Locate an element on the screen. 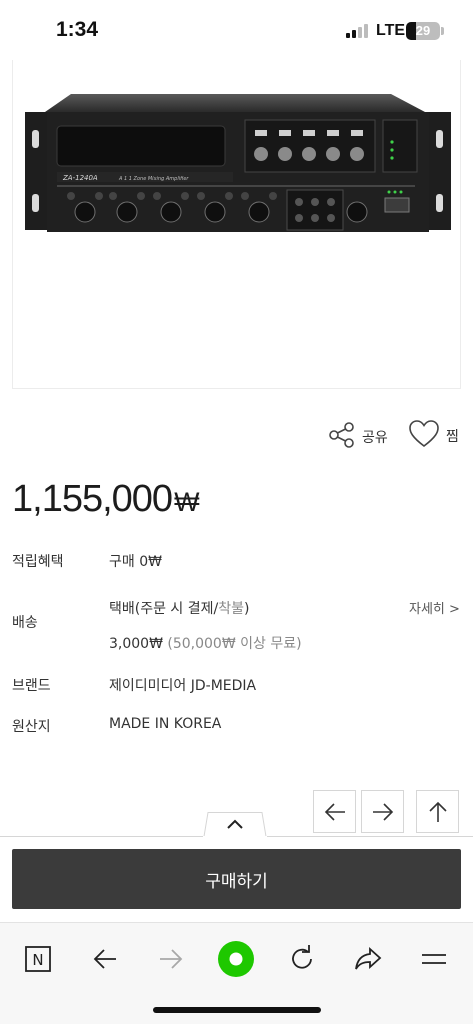 The width and height of the screenshot is (473, 1024). amplifier-picture: ZA-1240A A 1 1 Zone Mixing Amplifier is located at coordinates (238, 167).